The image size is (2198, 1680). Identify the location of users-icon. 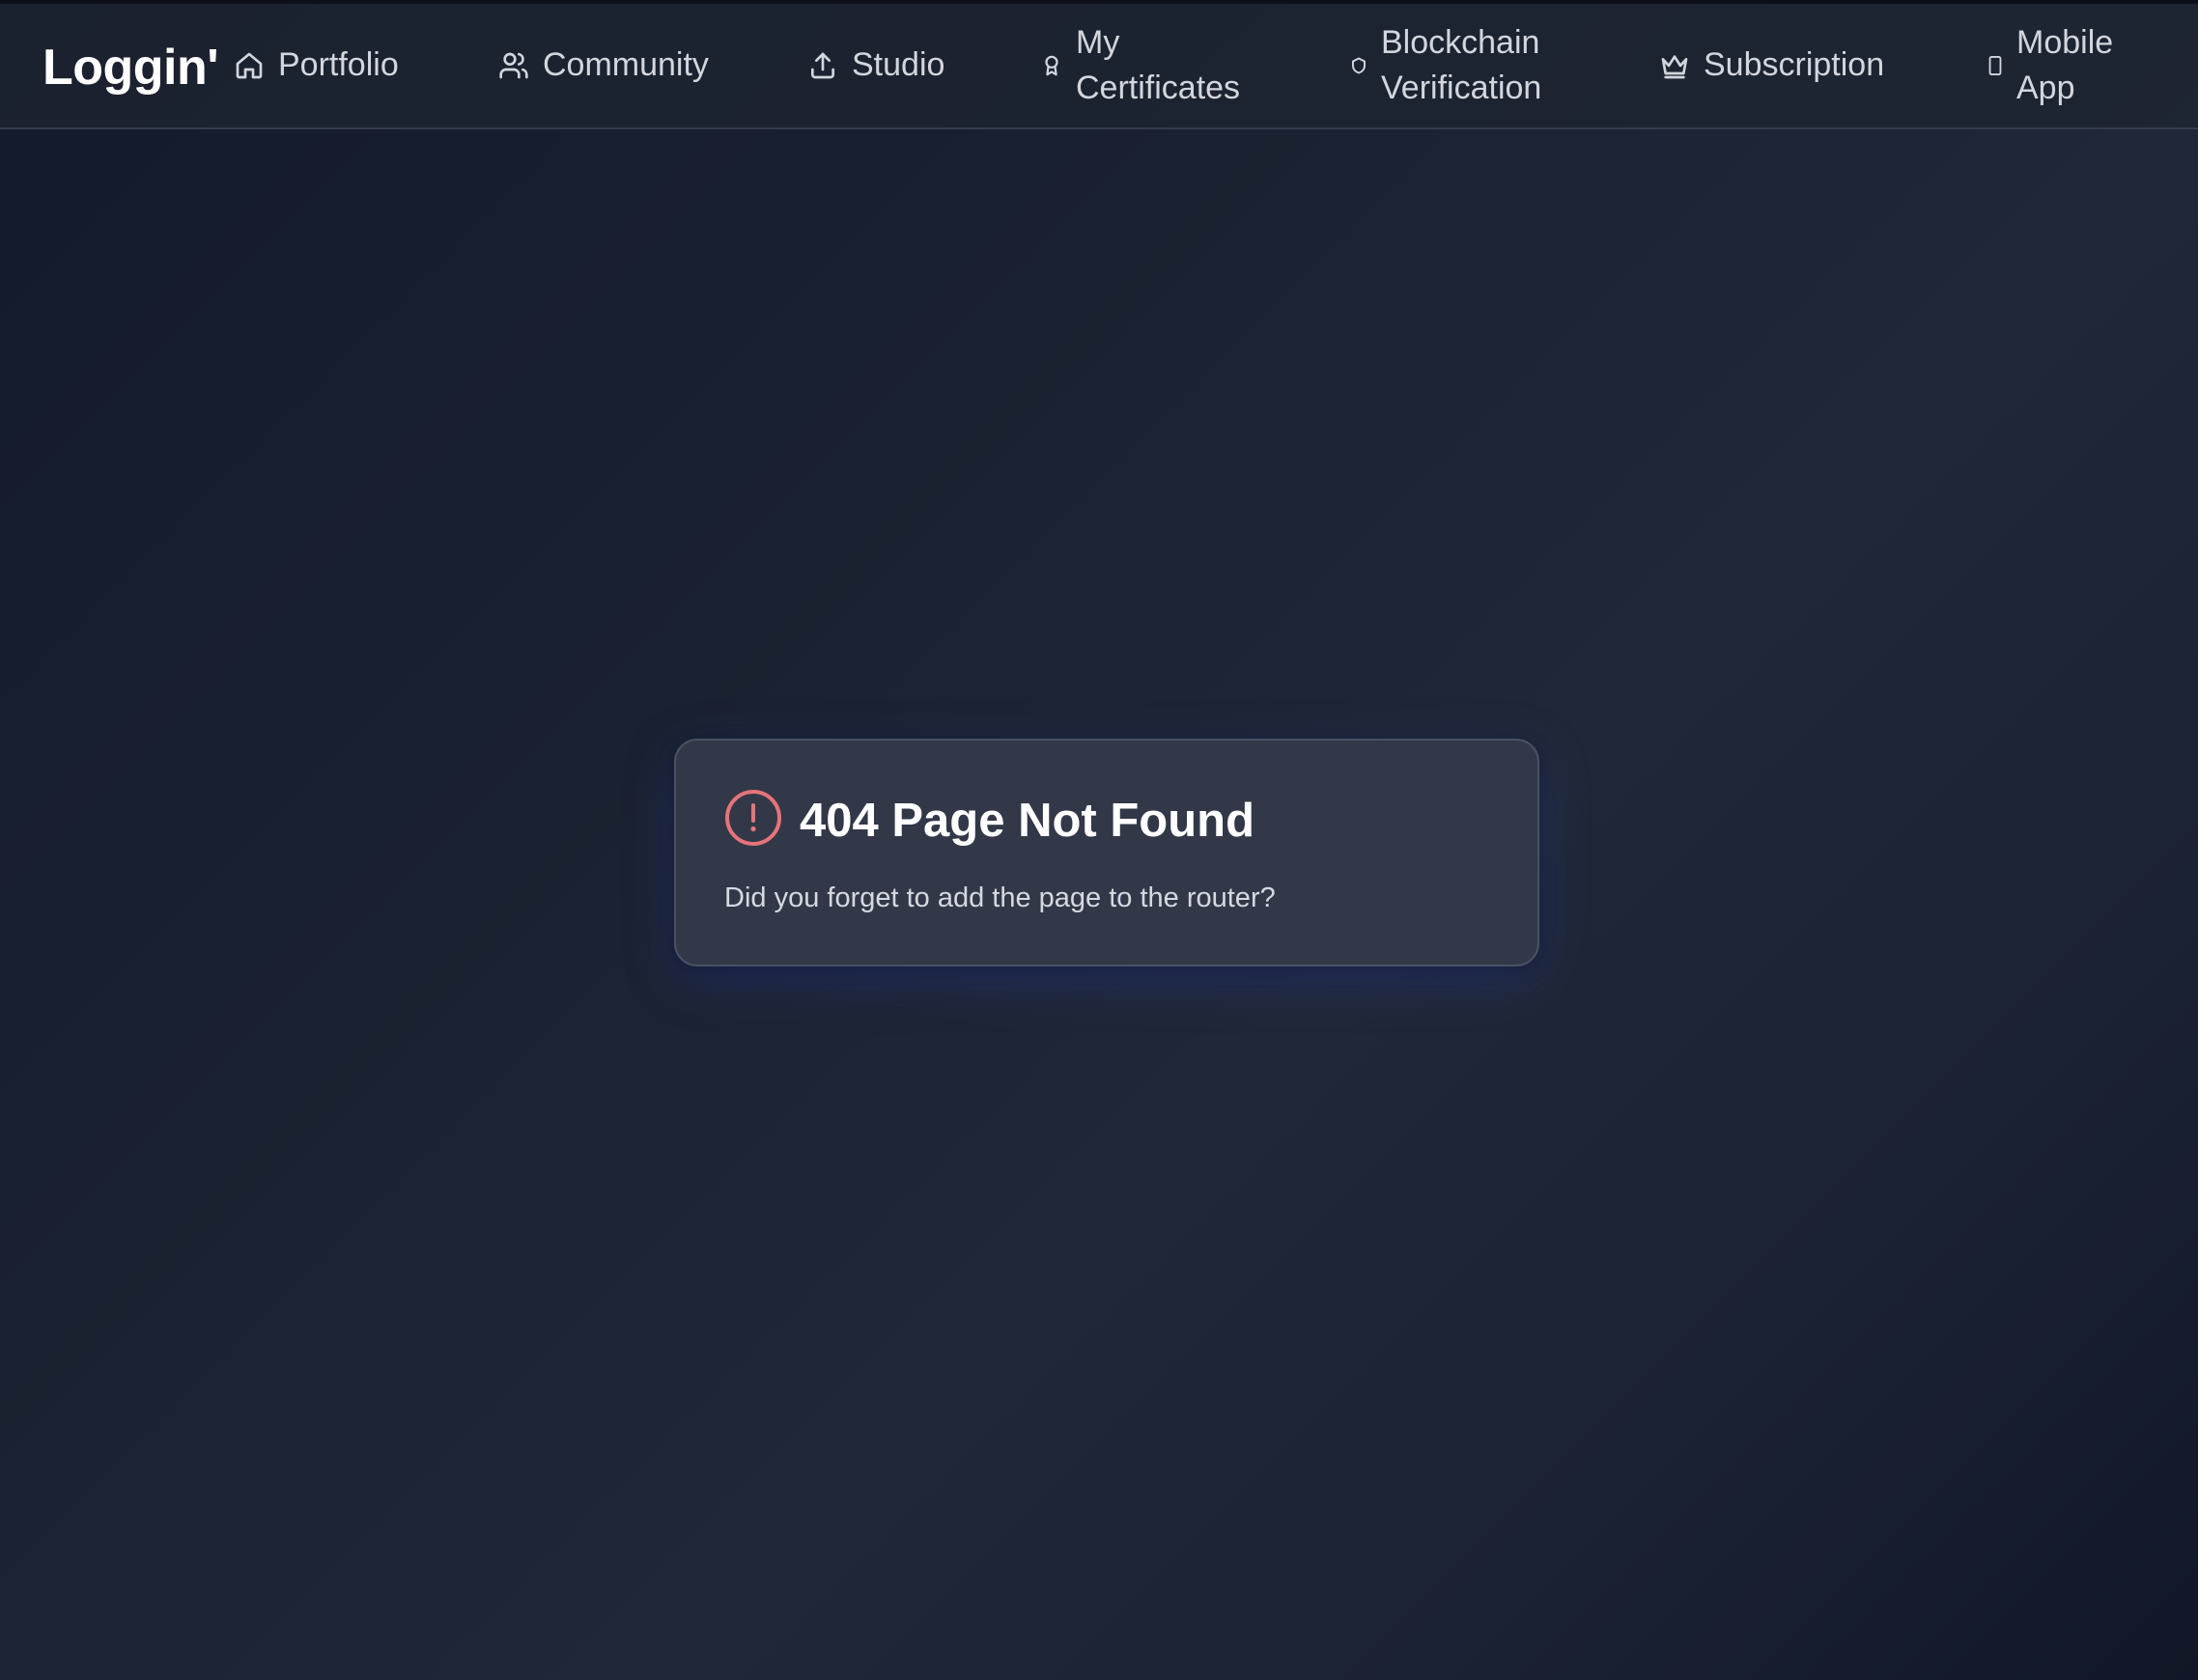
(513, 66).